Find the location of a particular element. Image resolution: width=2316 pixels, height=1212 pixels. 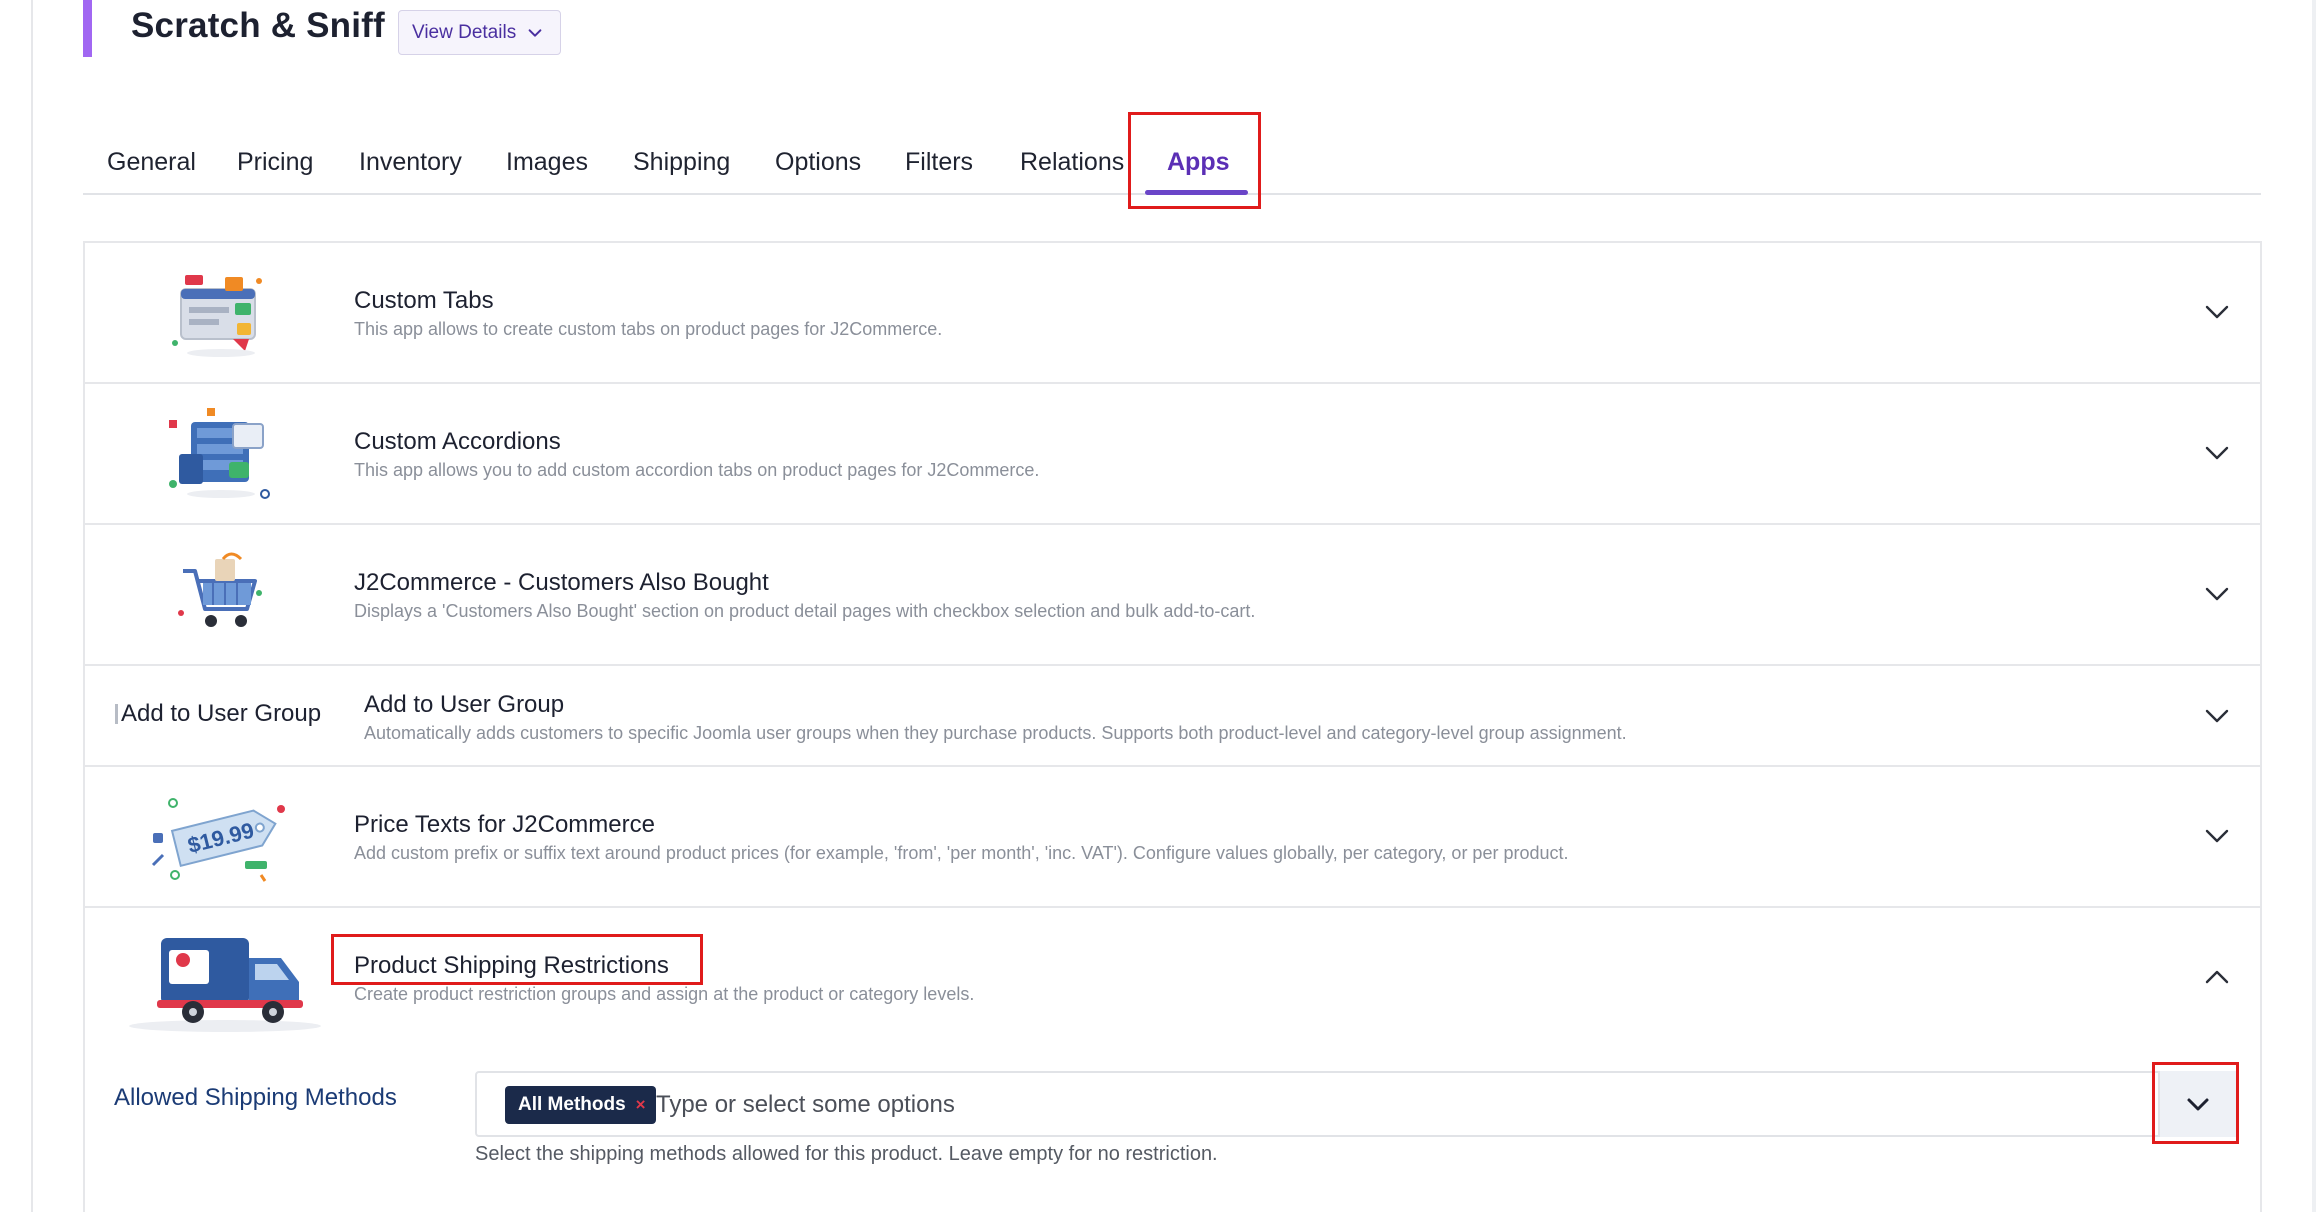

page-title: Scratch & Sniff is located at coordinates (258, 25).